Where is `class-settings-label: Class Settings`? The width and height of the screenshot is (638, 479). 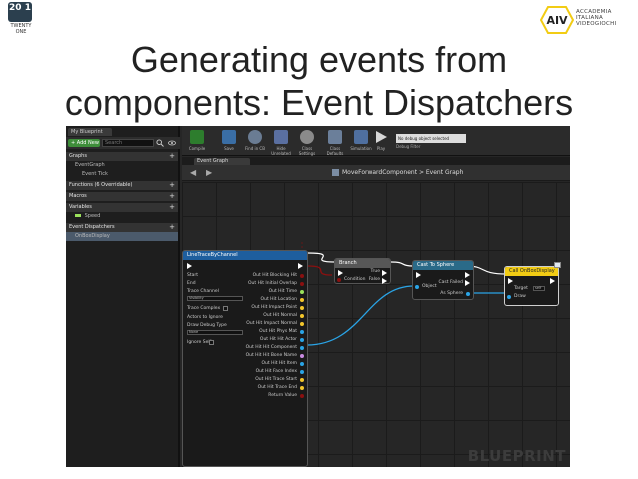 class-settings-label: Class Settings is located at coordinates (307, 151).